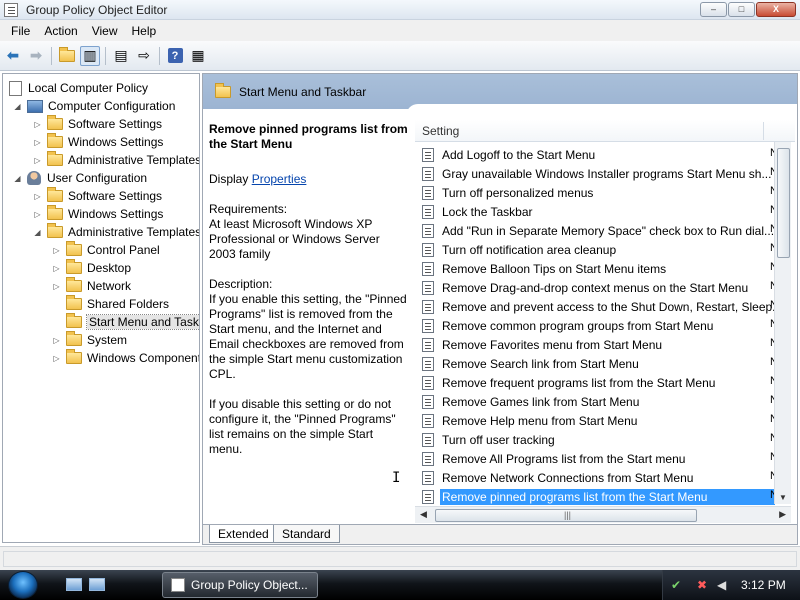  Describe the element at coordinates (230, 179) in the screenshot. I see `display-prefix: Display` at that location.